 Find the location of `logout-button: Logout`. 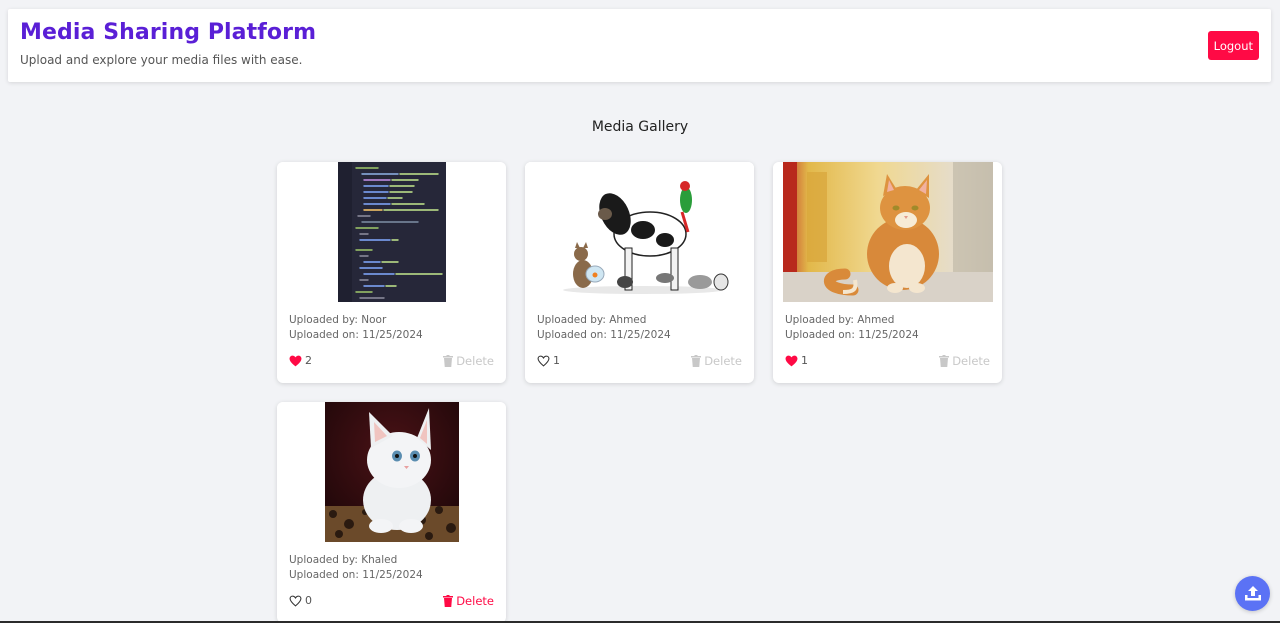

logout-button: Logout is located at coordinates (1233, 45).